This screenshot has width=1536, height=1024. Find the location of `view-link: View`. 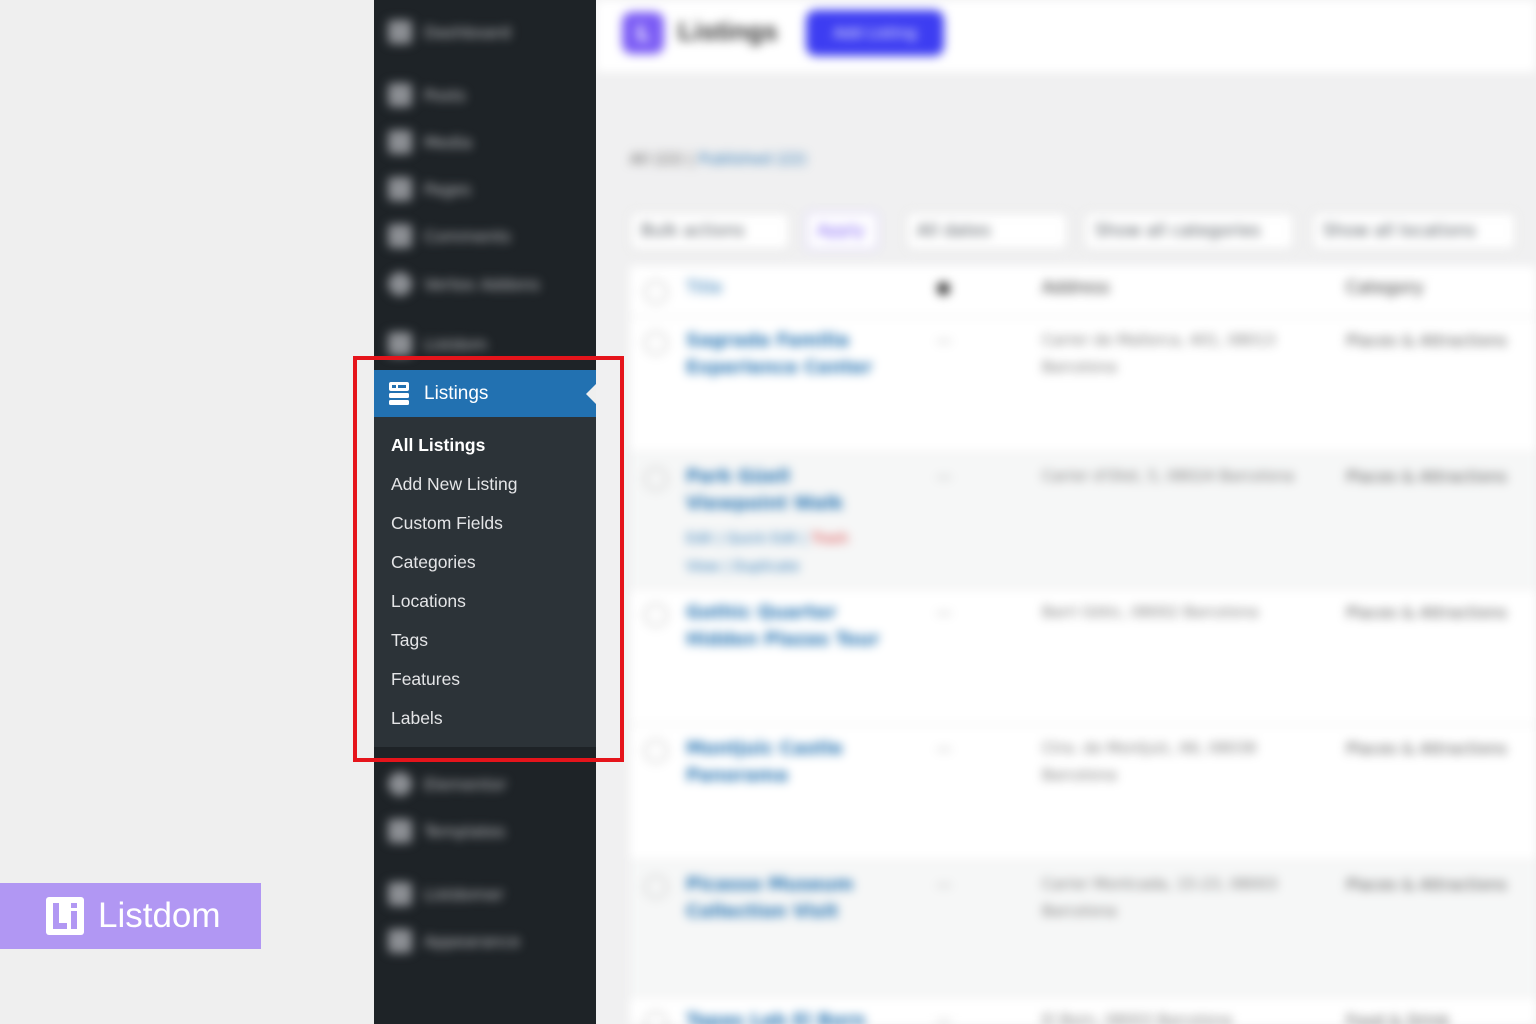

view-link: View is located at coordinates (702, 567).